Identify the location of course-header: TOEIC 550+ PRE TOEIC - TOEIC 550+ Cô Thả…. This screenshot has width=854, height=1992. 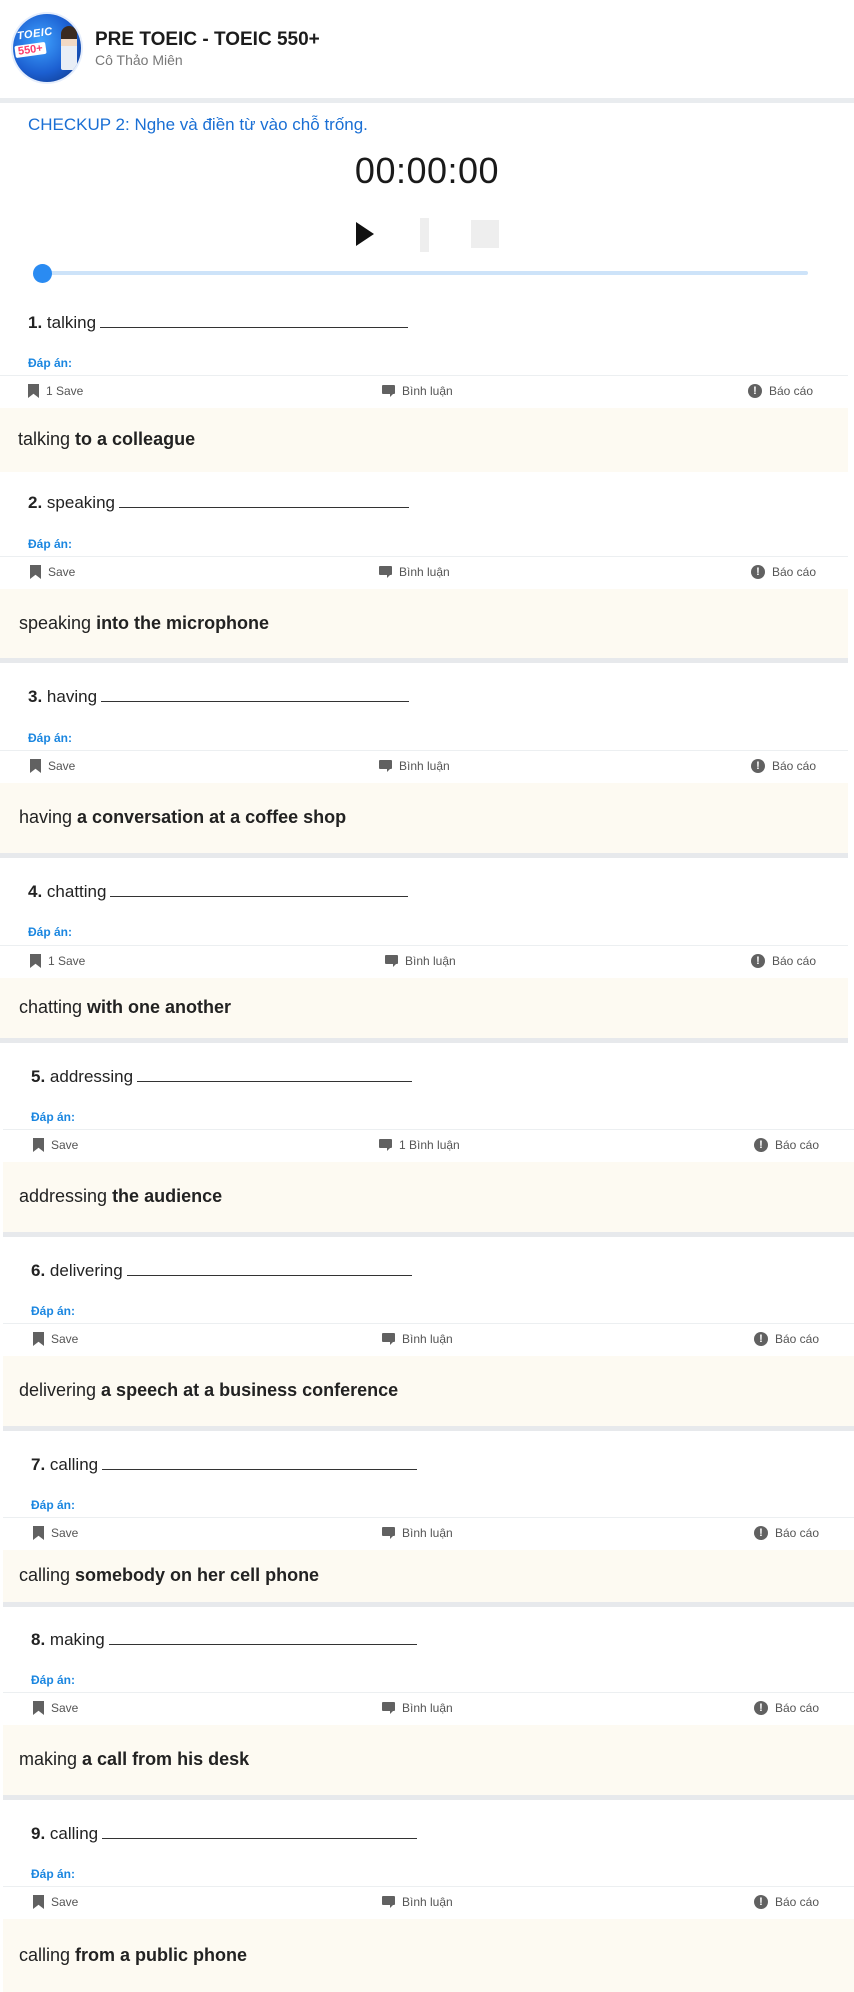
(427, 51).